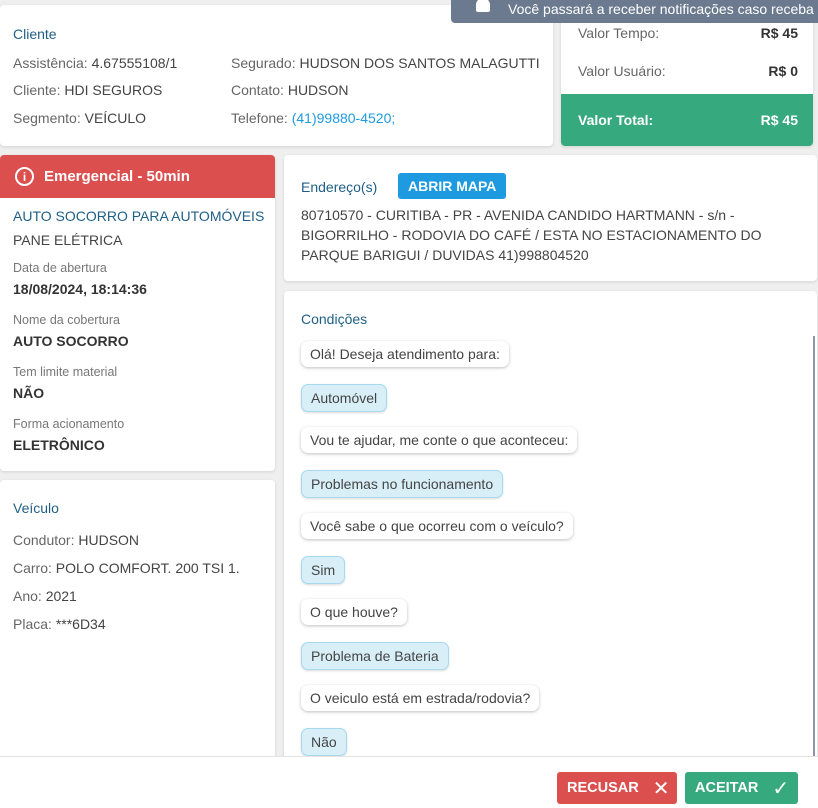 The image size is (818, 808). I want to click on segmento-field: Segmento: VEÍCULO, so click(80, 118).